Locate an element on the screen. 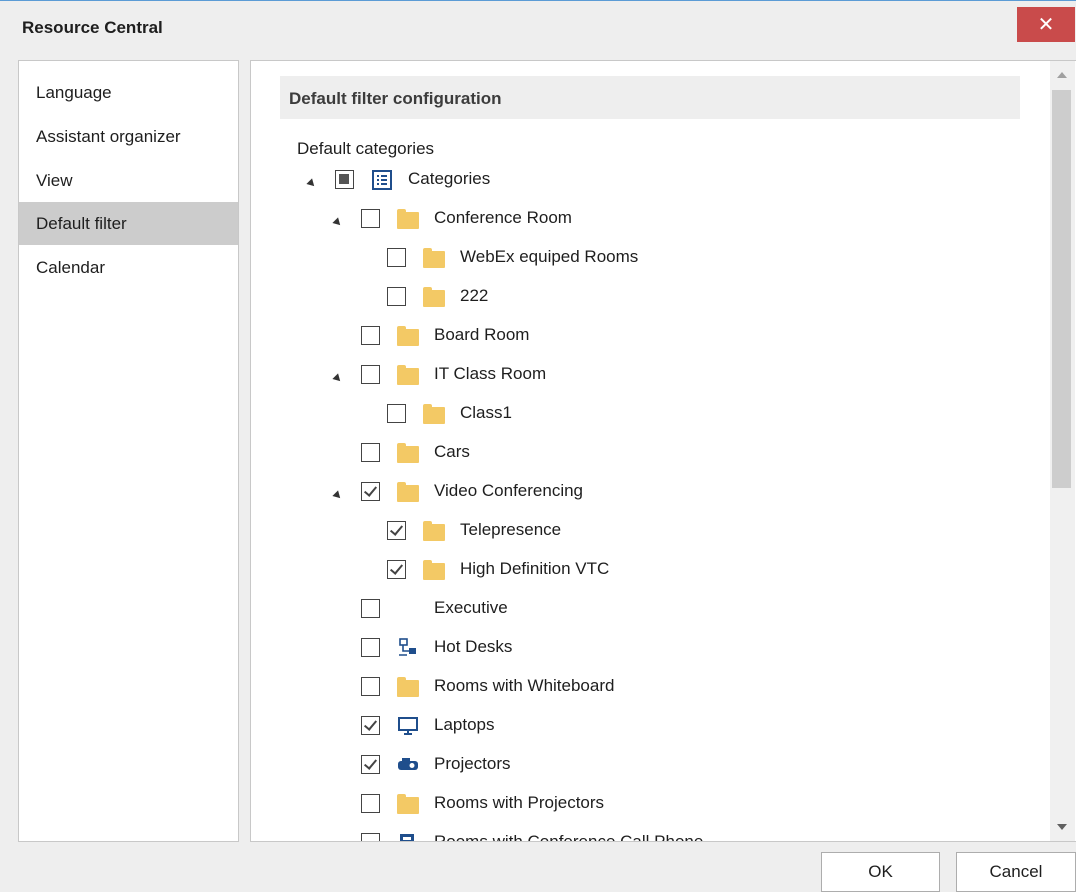  sidebar-item-calendar: Calendar is located at coordinates (128, 267).